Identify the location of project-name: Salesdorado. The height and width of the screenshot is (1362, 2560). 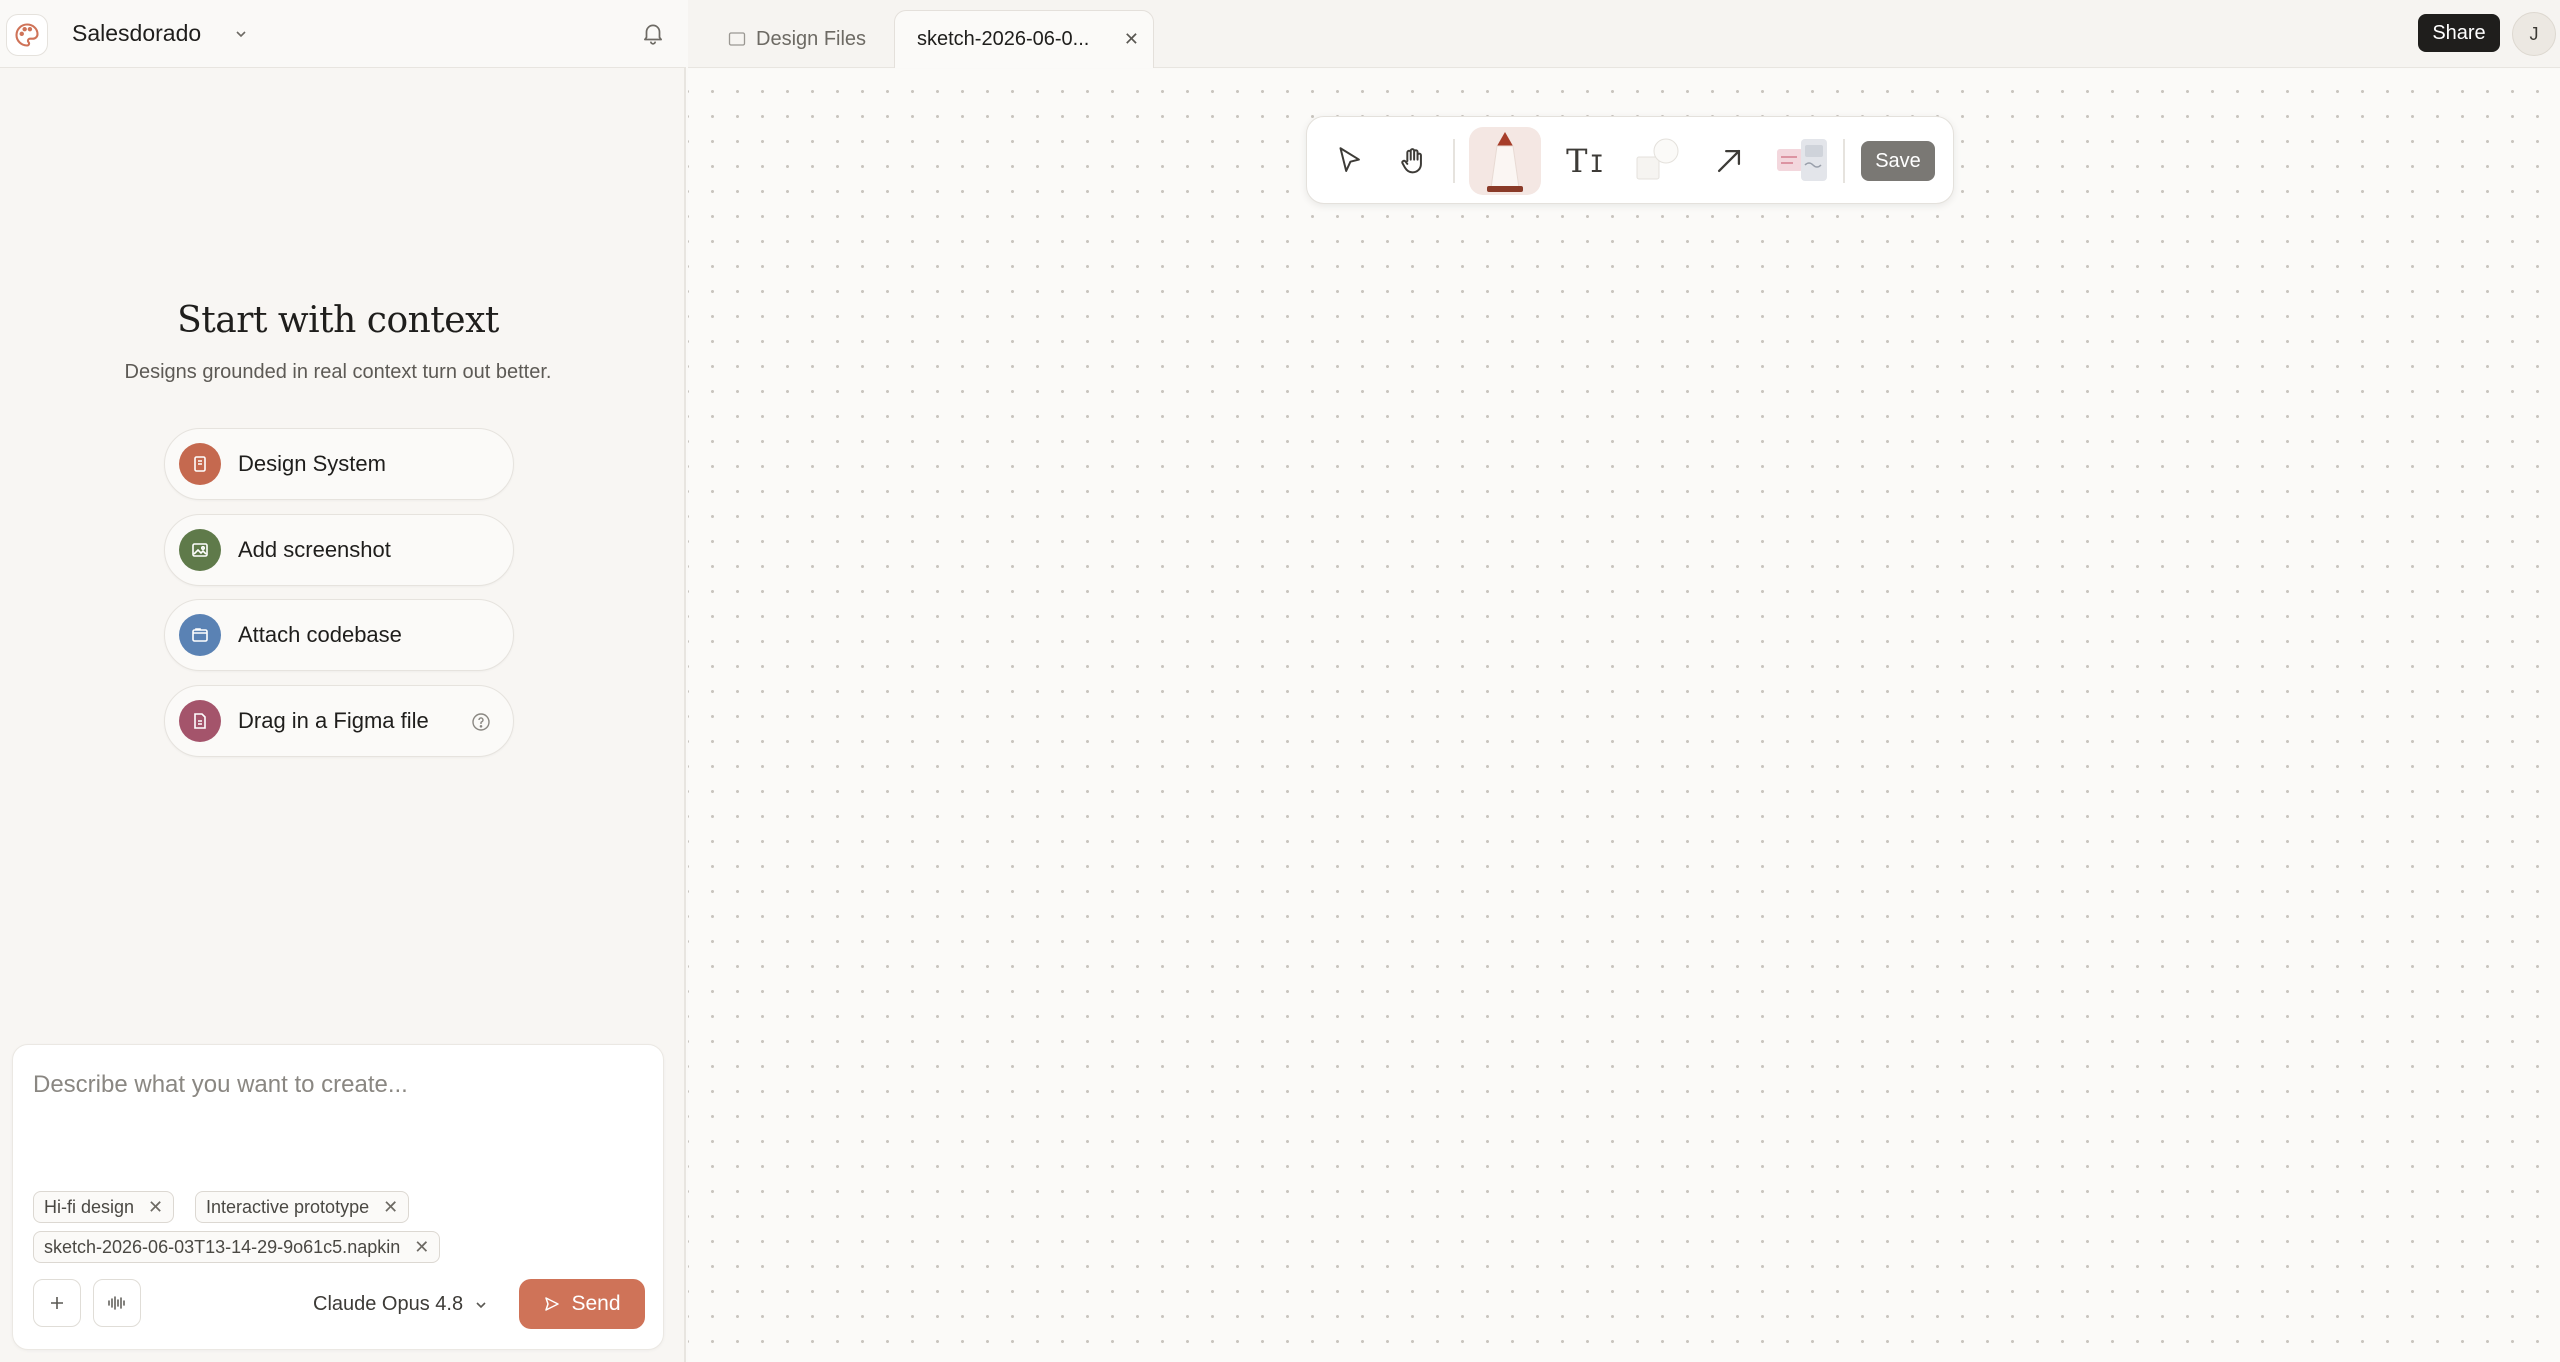
(136, 33).